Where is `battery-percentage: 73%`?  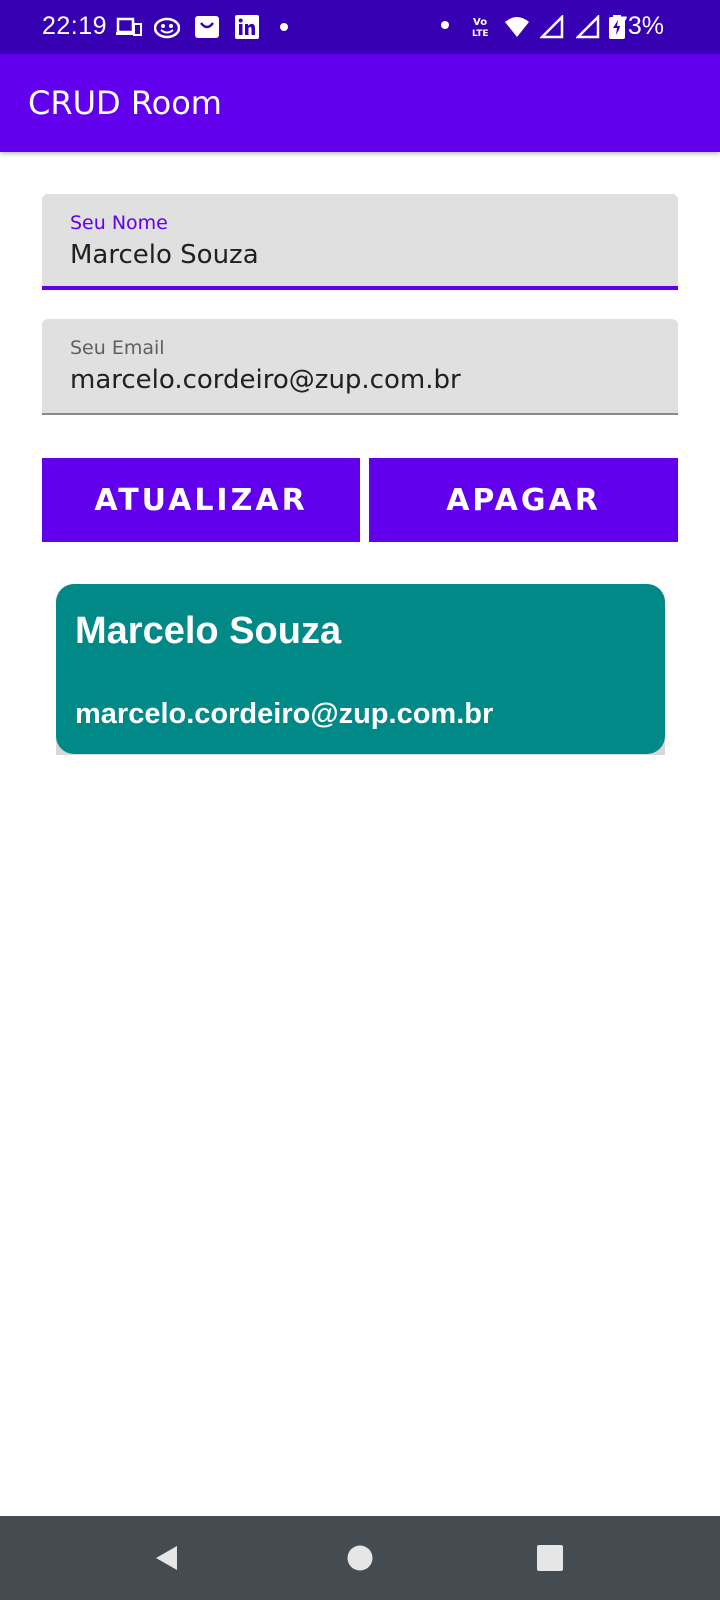
battery-percentage: 73% is located at coordinates (638, 26).